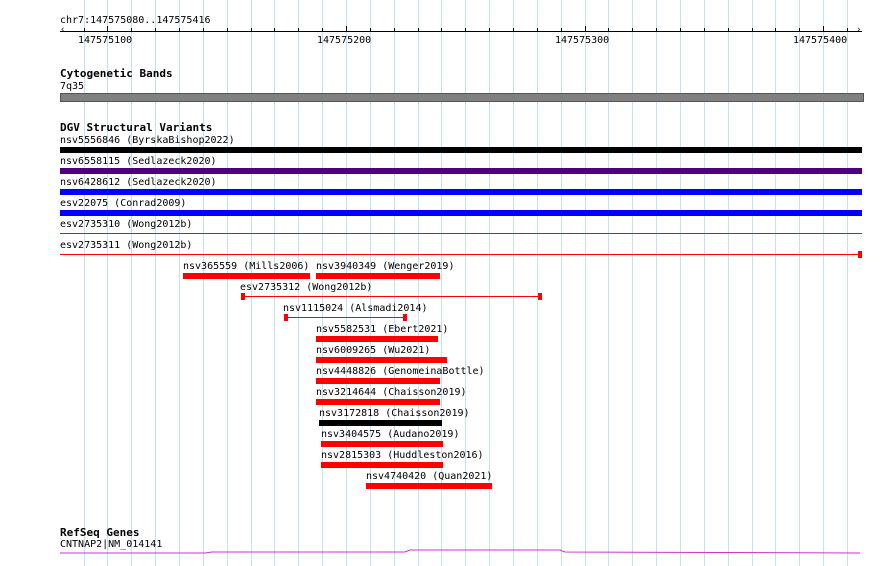  Describe the element at coordinates (582, 40) in the screenshot. I see `ruler-tick-label: 147575300` at that location.